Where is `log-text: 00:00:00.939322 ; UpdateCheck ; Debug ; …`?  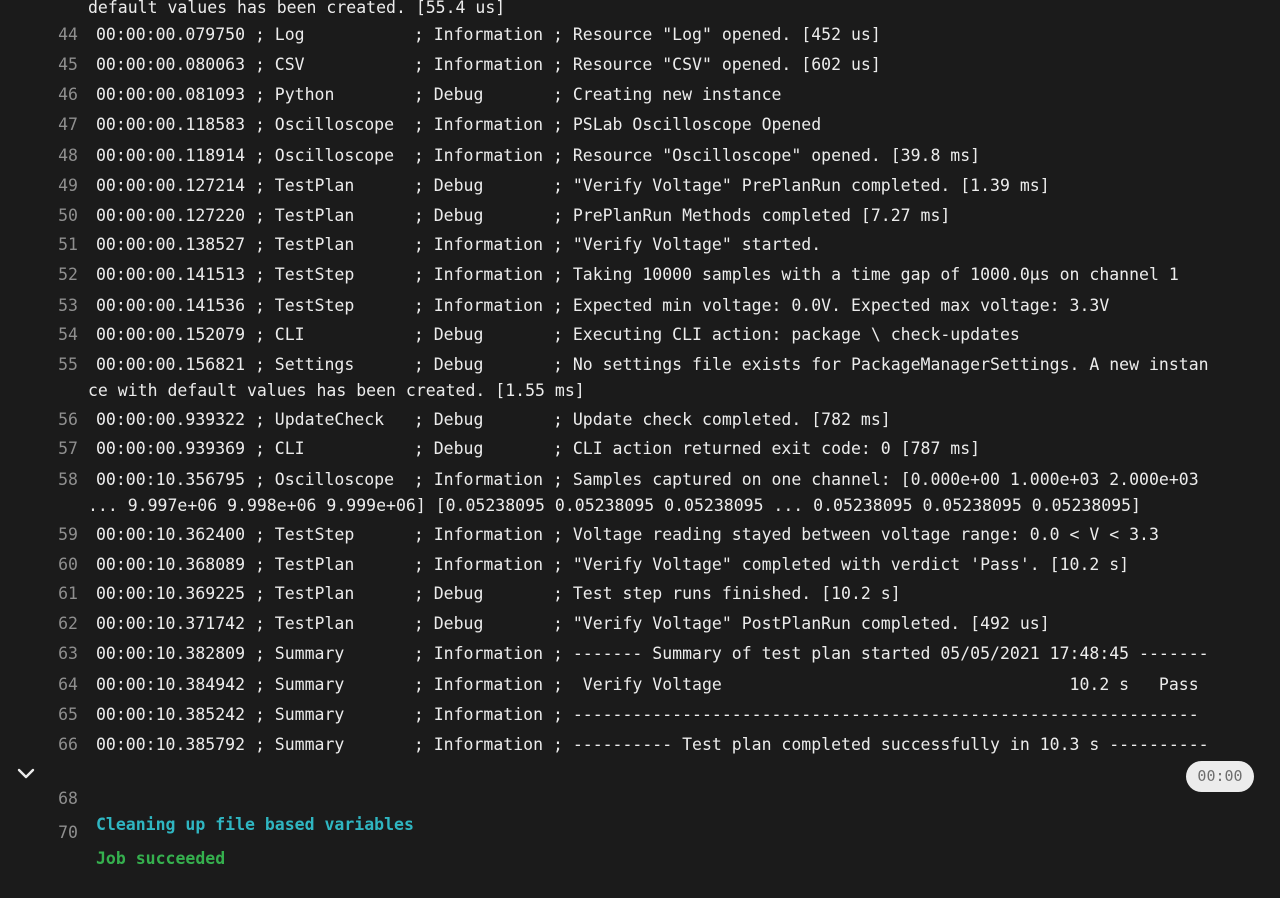
log-text: 00:00:00.939322 ; UpdateCheck ; Debug ; … is located at coordinates (493, 419).